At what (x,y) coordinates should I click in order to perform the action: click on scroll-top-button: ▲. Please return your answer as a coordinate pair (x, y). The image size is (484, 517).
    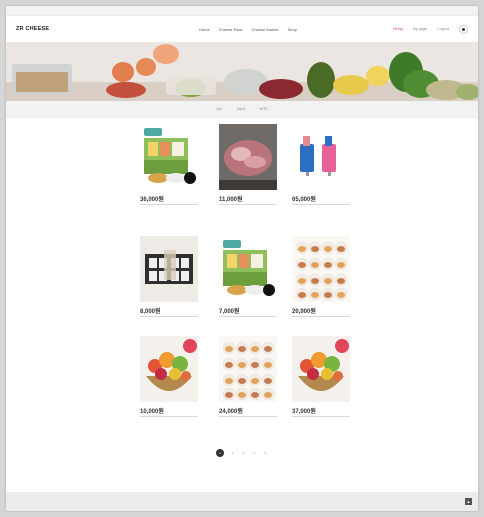
    Looking at the image, I should click on (468, 501).